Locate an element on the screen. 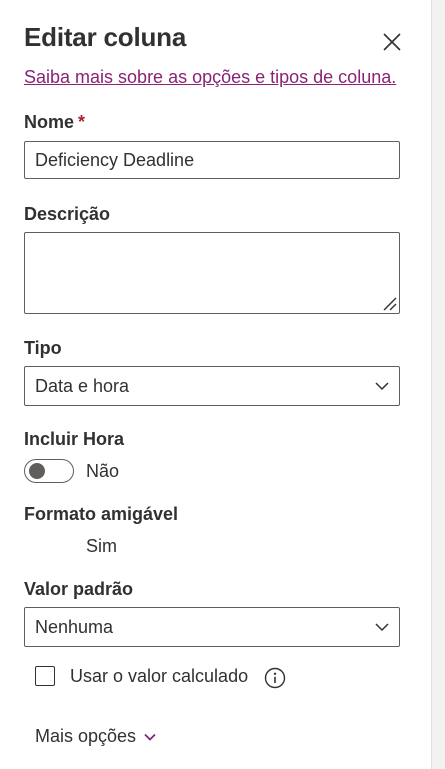 The width and height of the screenshot is (445, 769). include-time-label: Incluir Hora is located at coordinates (74, 439).